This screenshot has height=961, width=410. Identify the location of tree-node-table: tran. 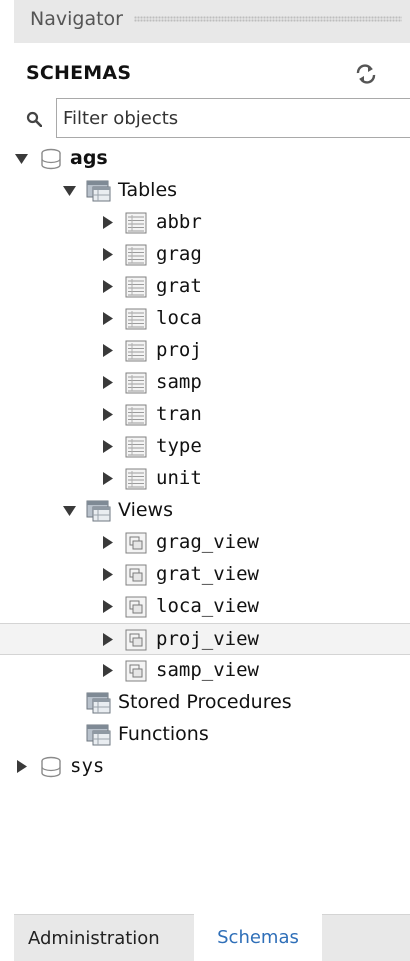
(205, 415).